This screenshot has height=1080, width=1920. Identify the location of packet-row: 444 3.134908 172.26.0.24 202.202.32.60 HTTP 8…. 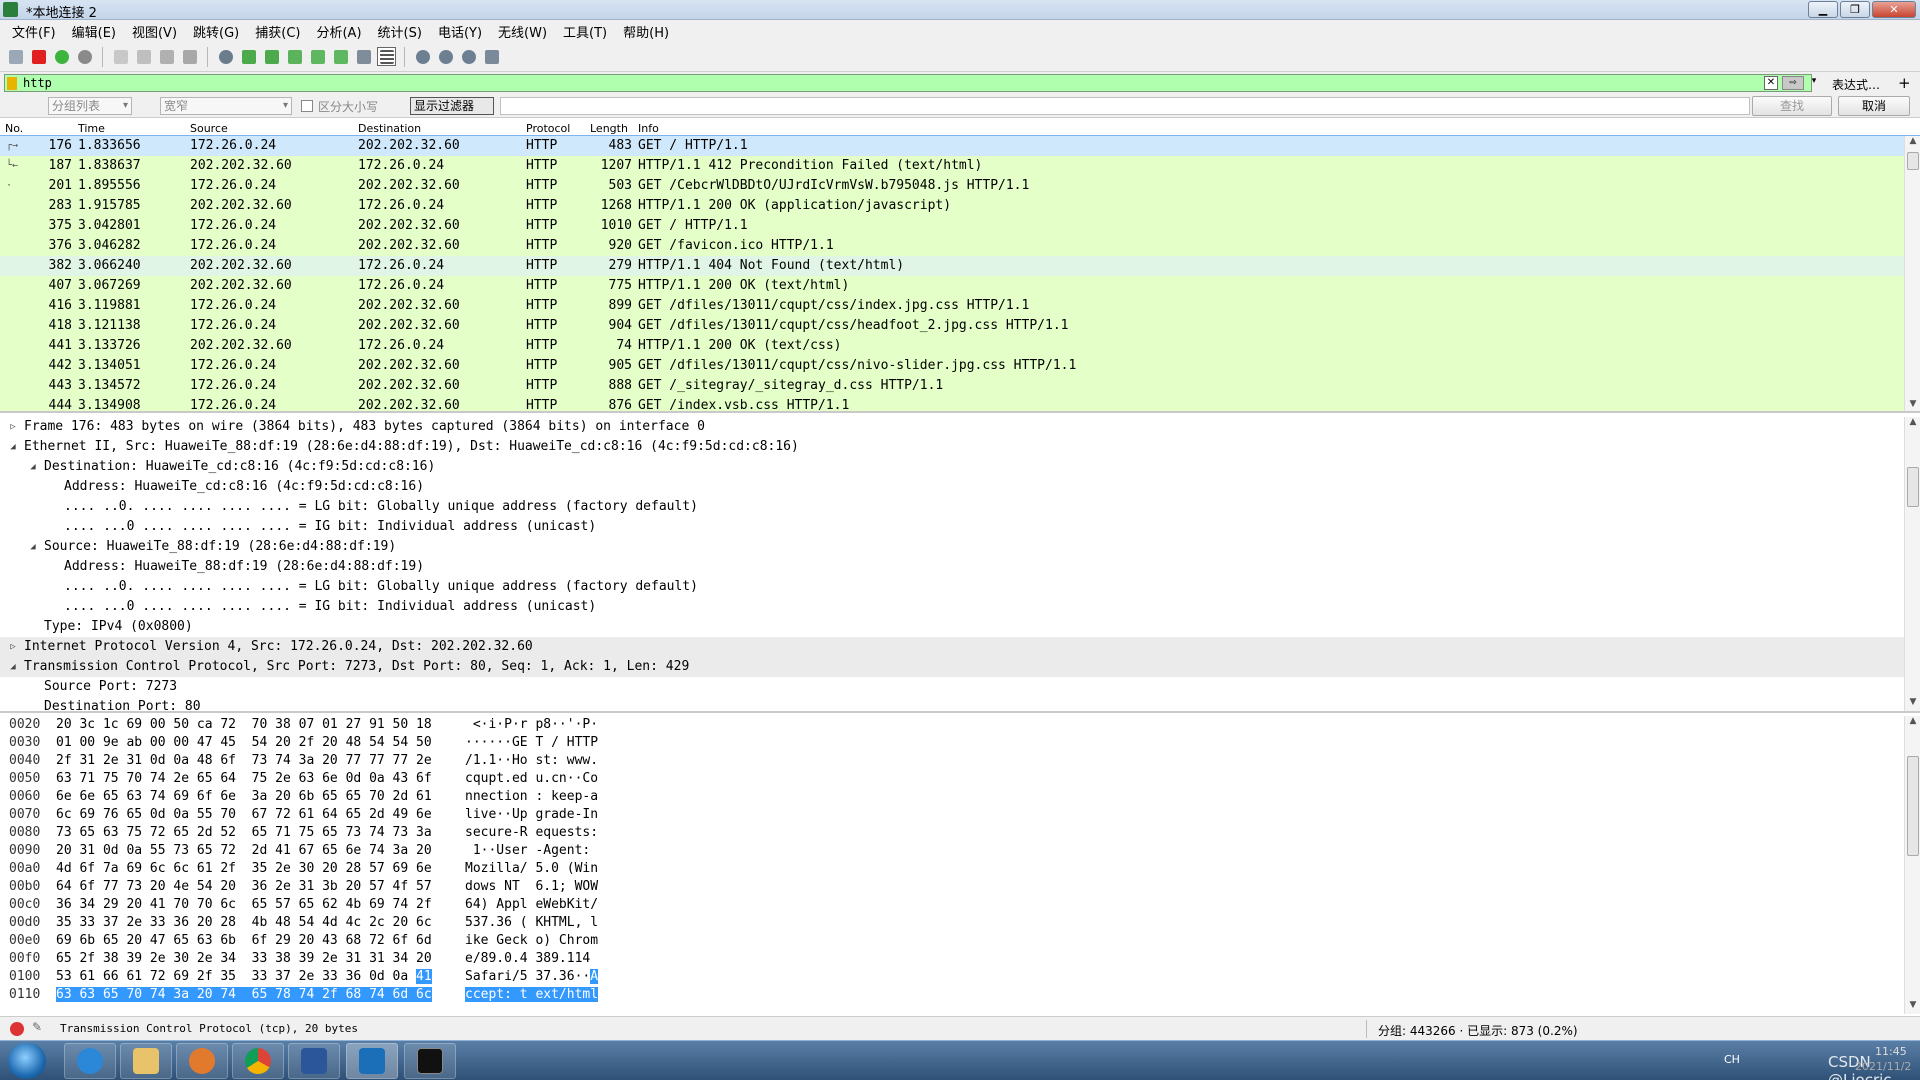
(960, 403).